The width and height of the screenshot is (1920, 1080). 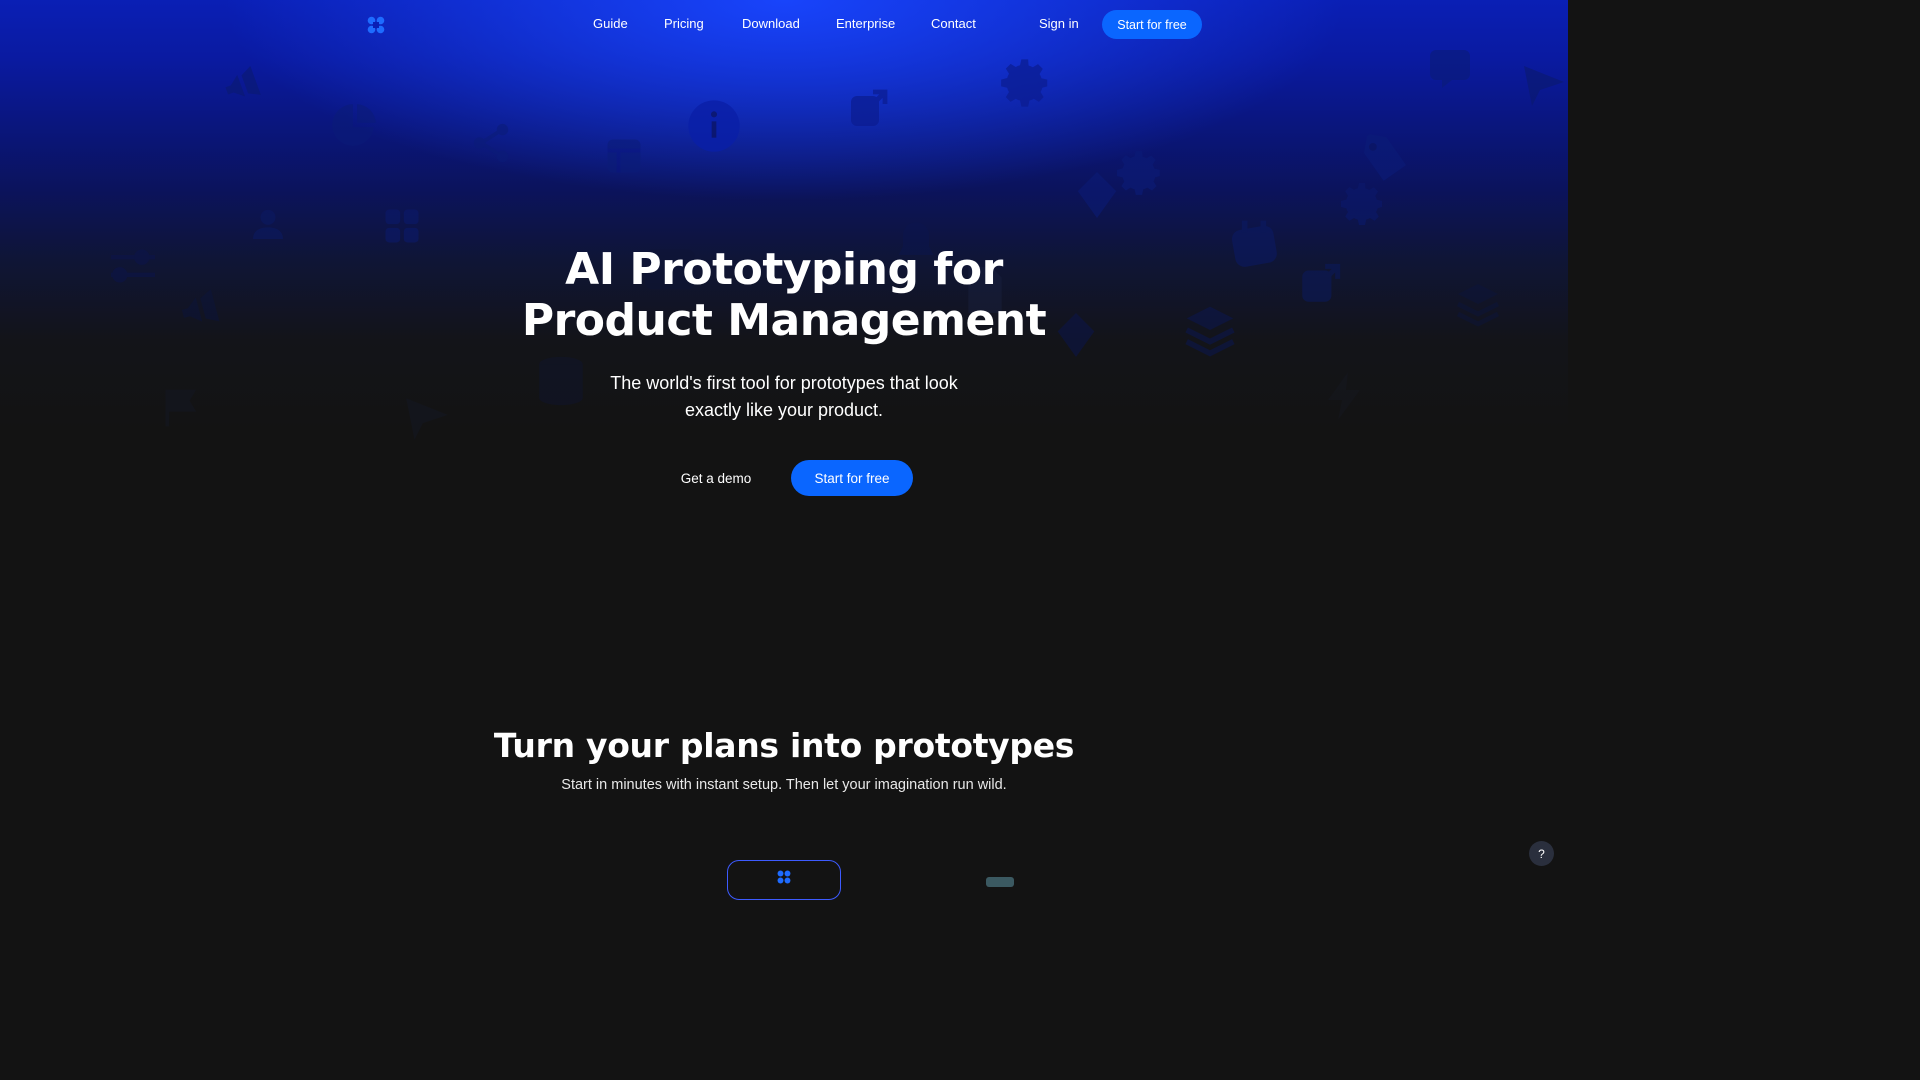 I want to click on section-title: Turn your plans into prototypes, so click(x=784, y=745).